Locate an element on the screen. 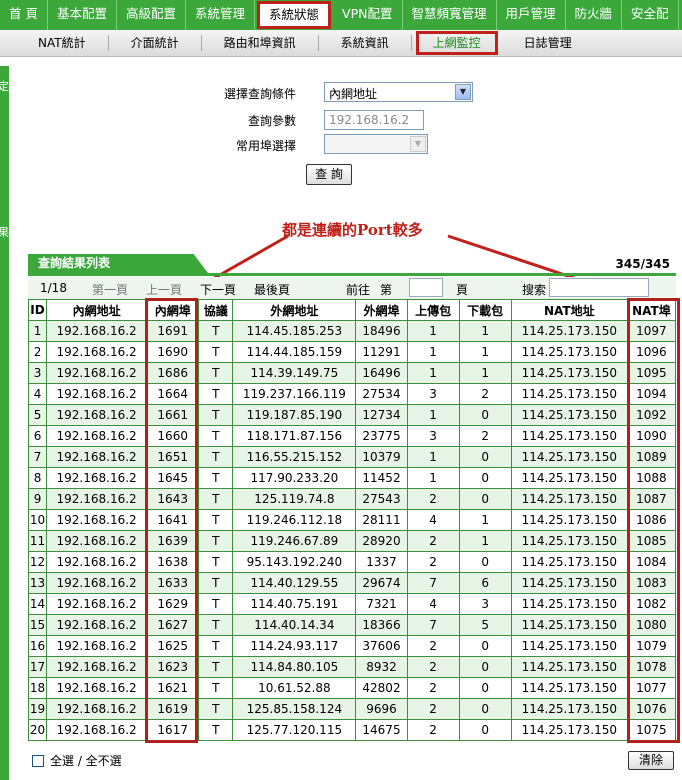 The height and width of the screenshot is (780, 682). table-cell: 1664 is located at coordinates (173, 394).